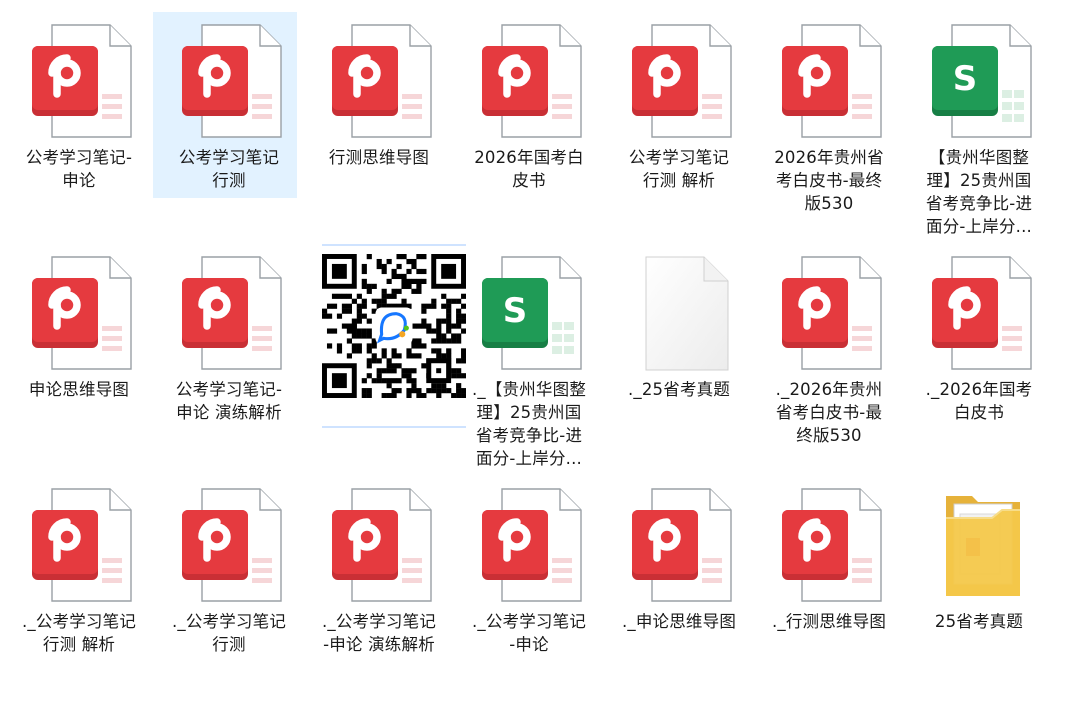  What do you see at coordinates (379, 157) in the screenshot?
I see `file-name-label: 行测思维导图` at bounding box center [379, 157].